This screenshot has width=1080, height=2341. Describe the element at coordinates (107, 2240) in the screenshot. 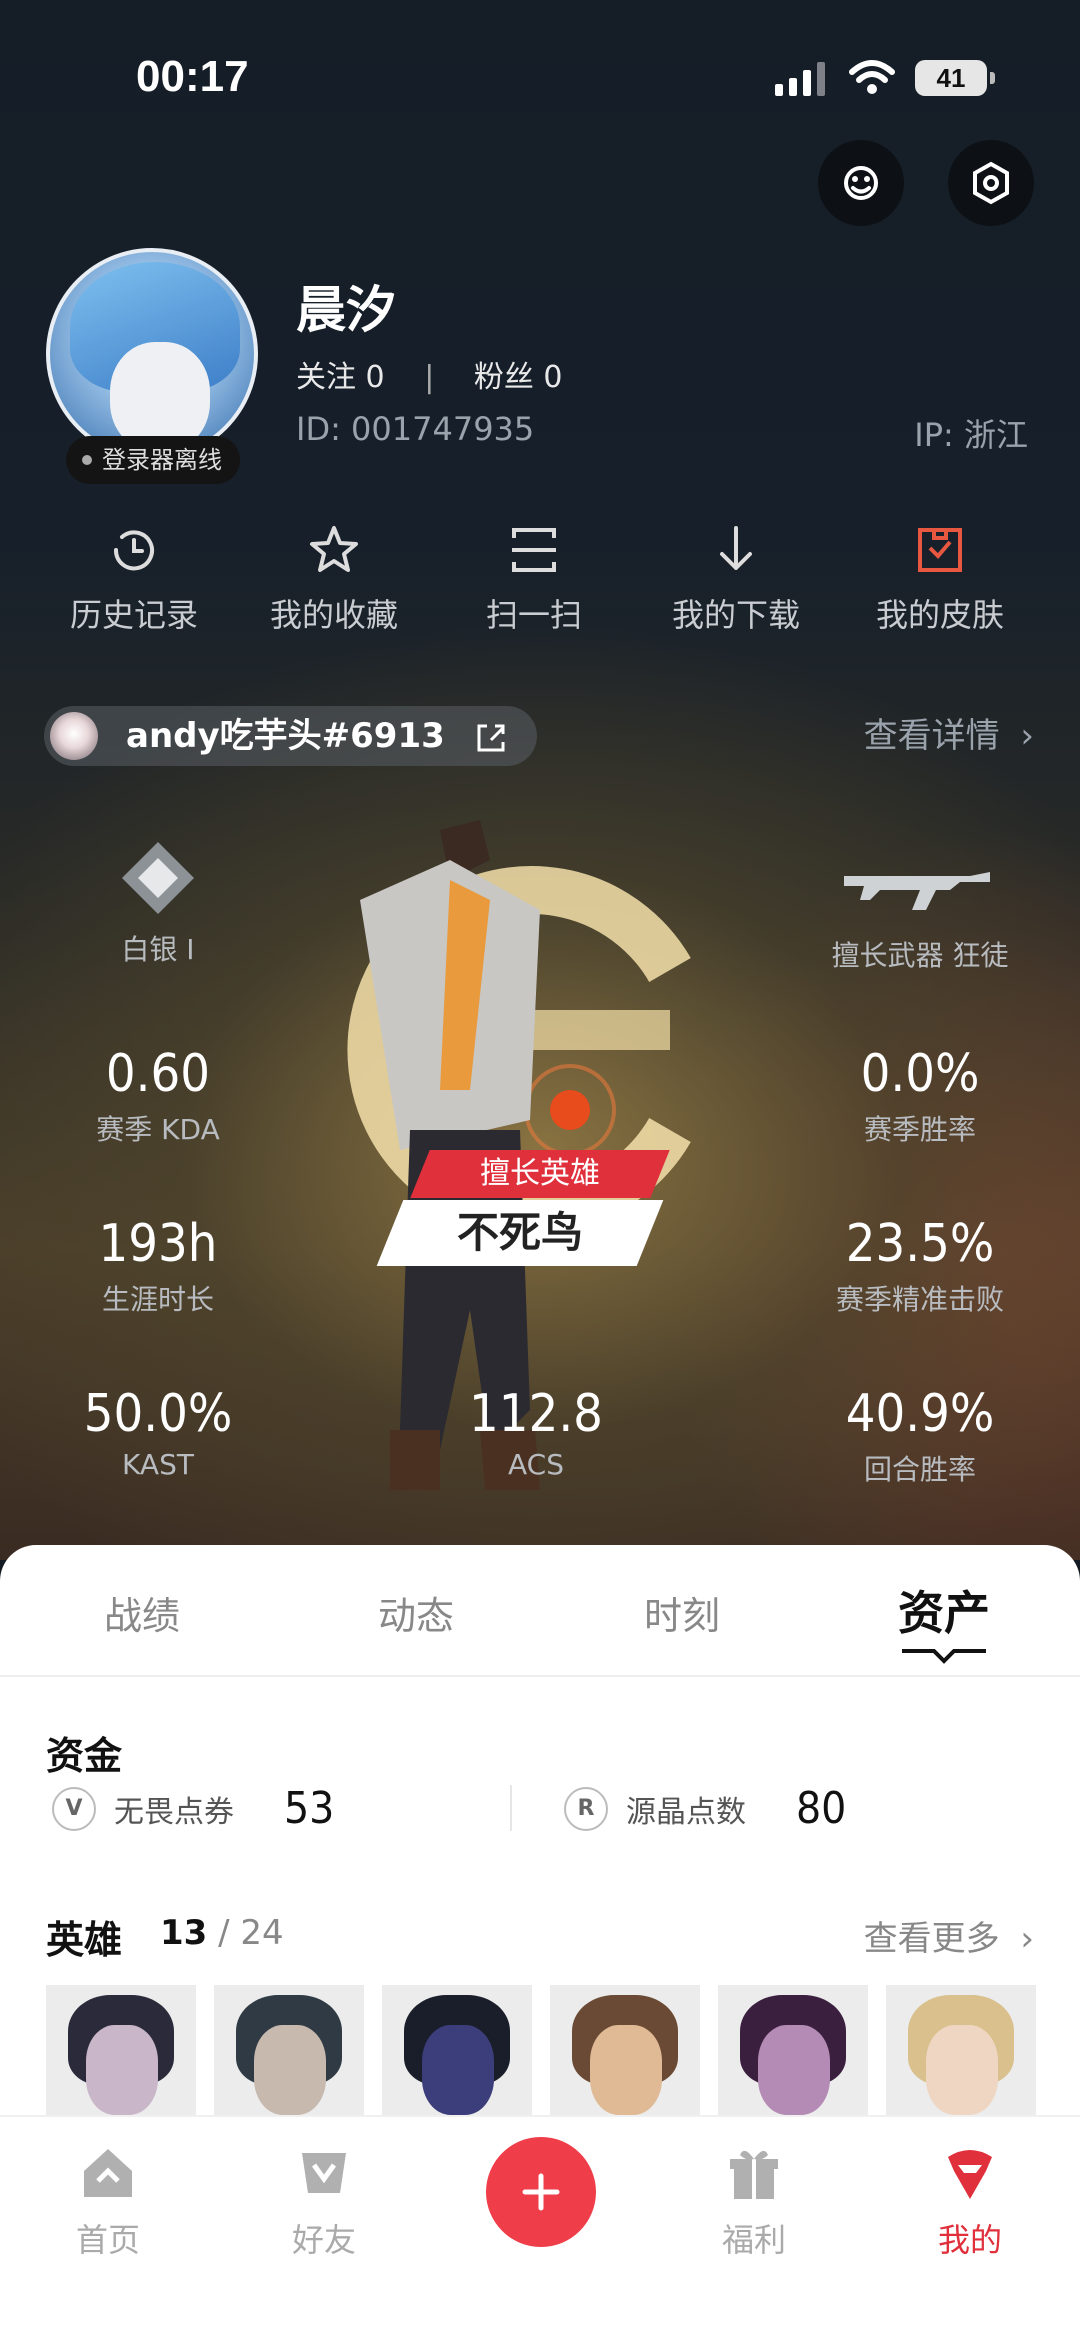

I see `nav-label: 首页` at that location.